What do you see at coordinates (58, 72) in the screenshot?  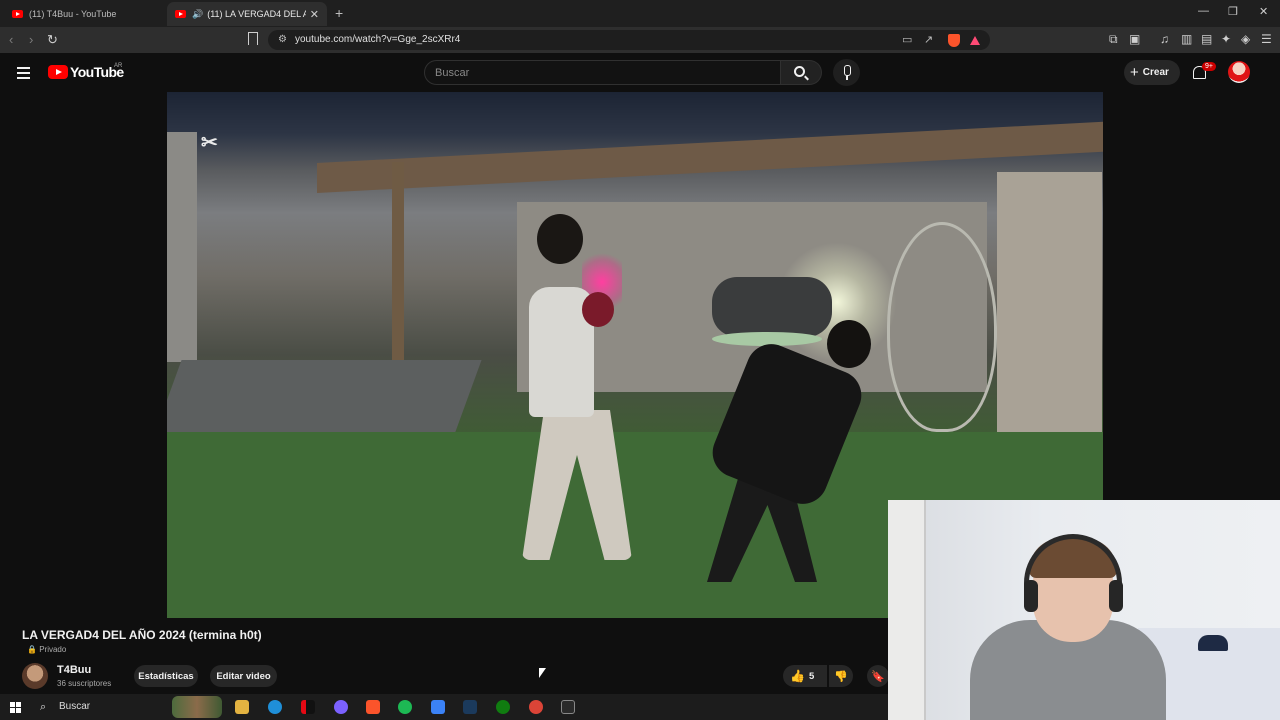 I see `youtube-logo-icon` at bounding box center [58, 72].